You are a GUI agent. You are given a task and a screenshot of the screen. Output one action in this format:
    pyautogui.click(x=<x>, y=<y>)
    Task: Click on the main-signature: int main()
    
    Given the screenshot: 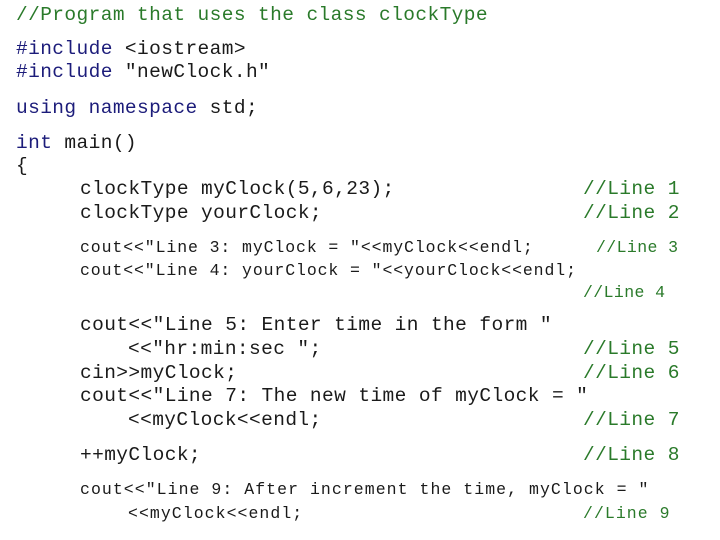 What is the action you would take?
    pyautogui.click(x=76, y=143)
    